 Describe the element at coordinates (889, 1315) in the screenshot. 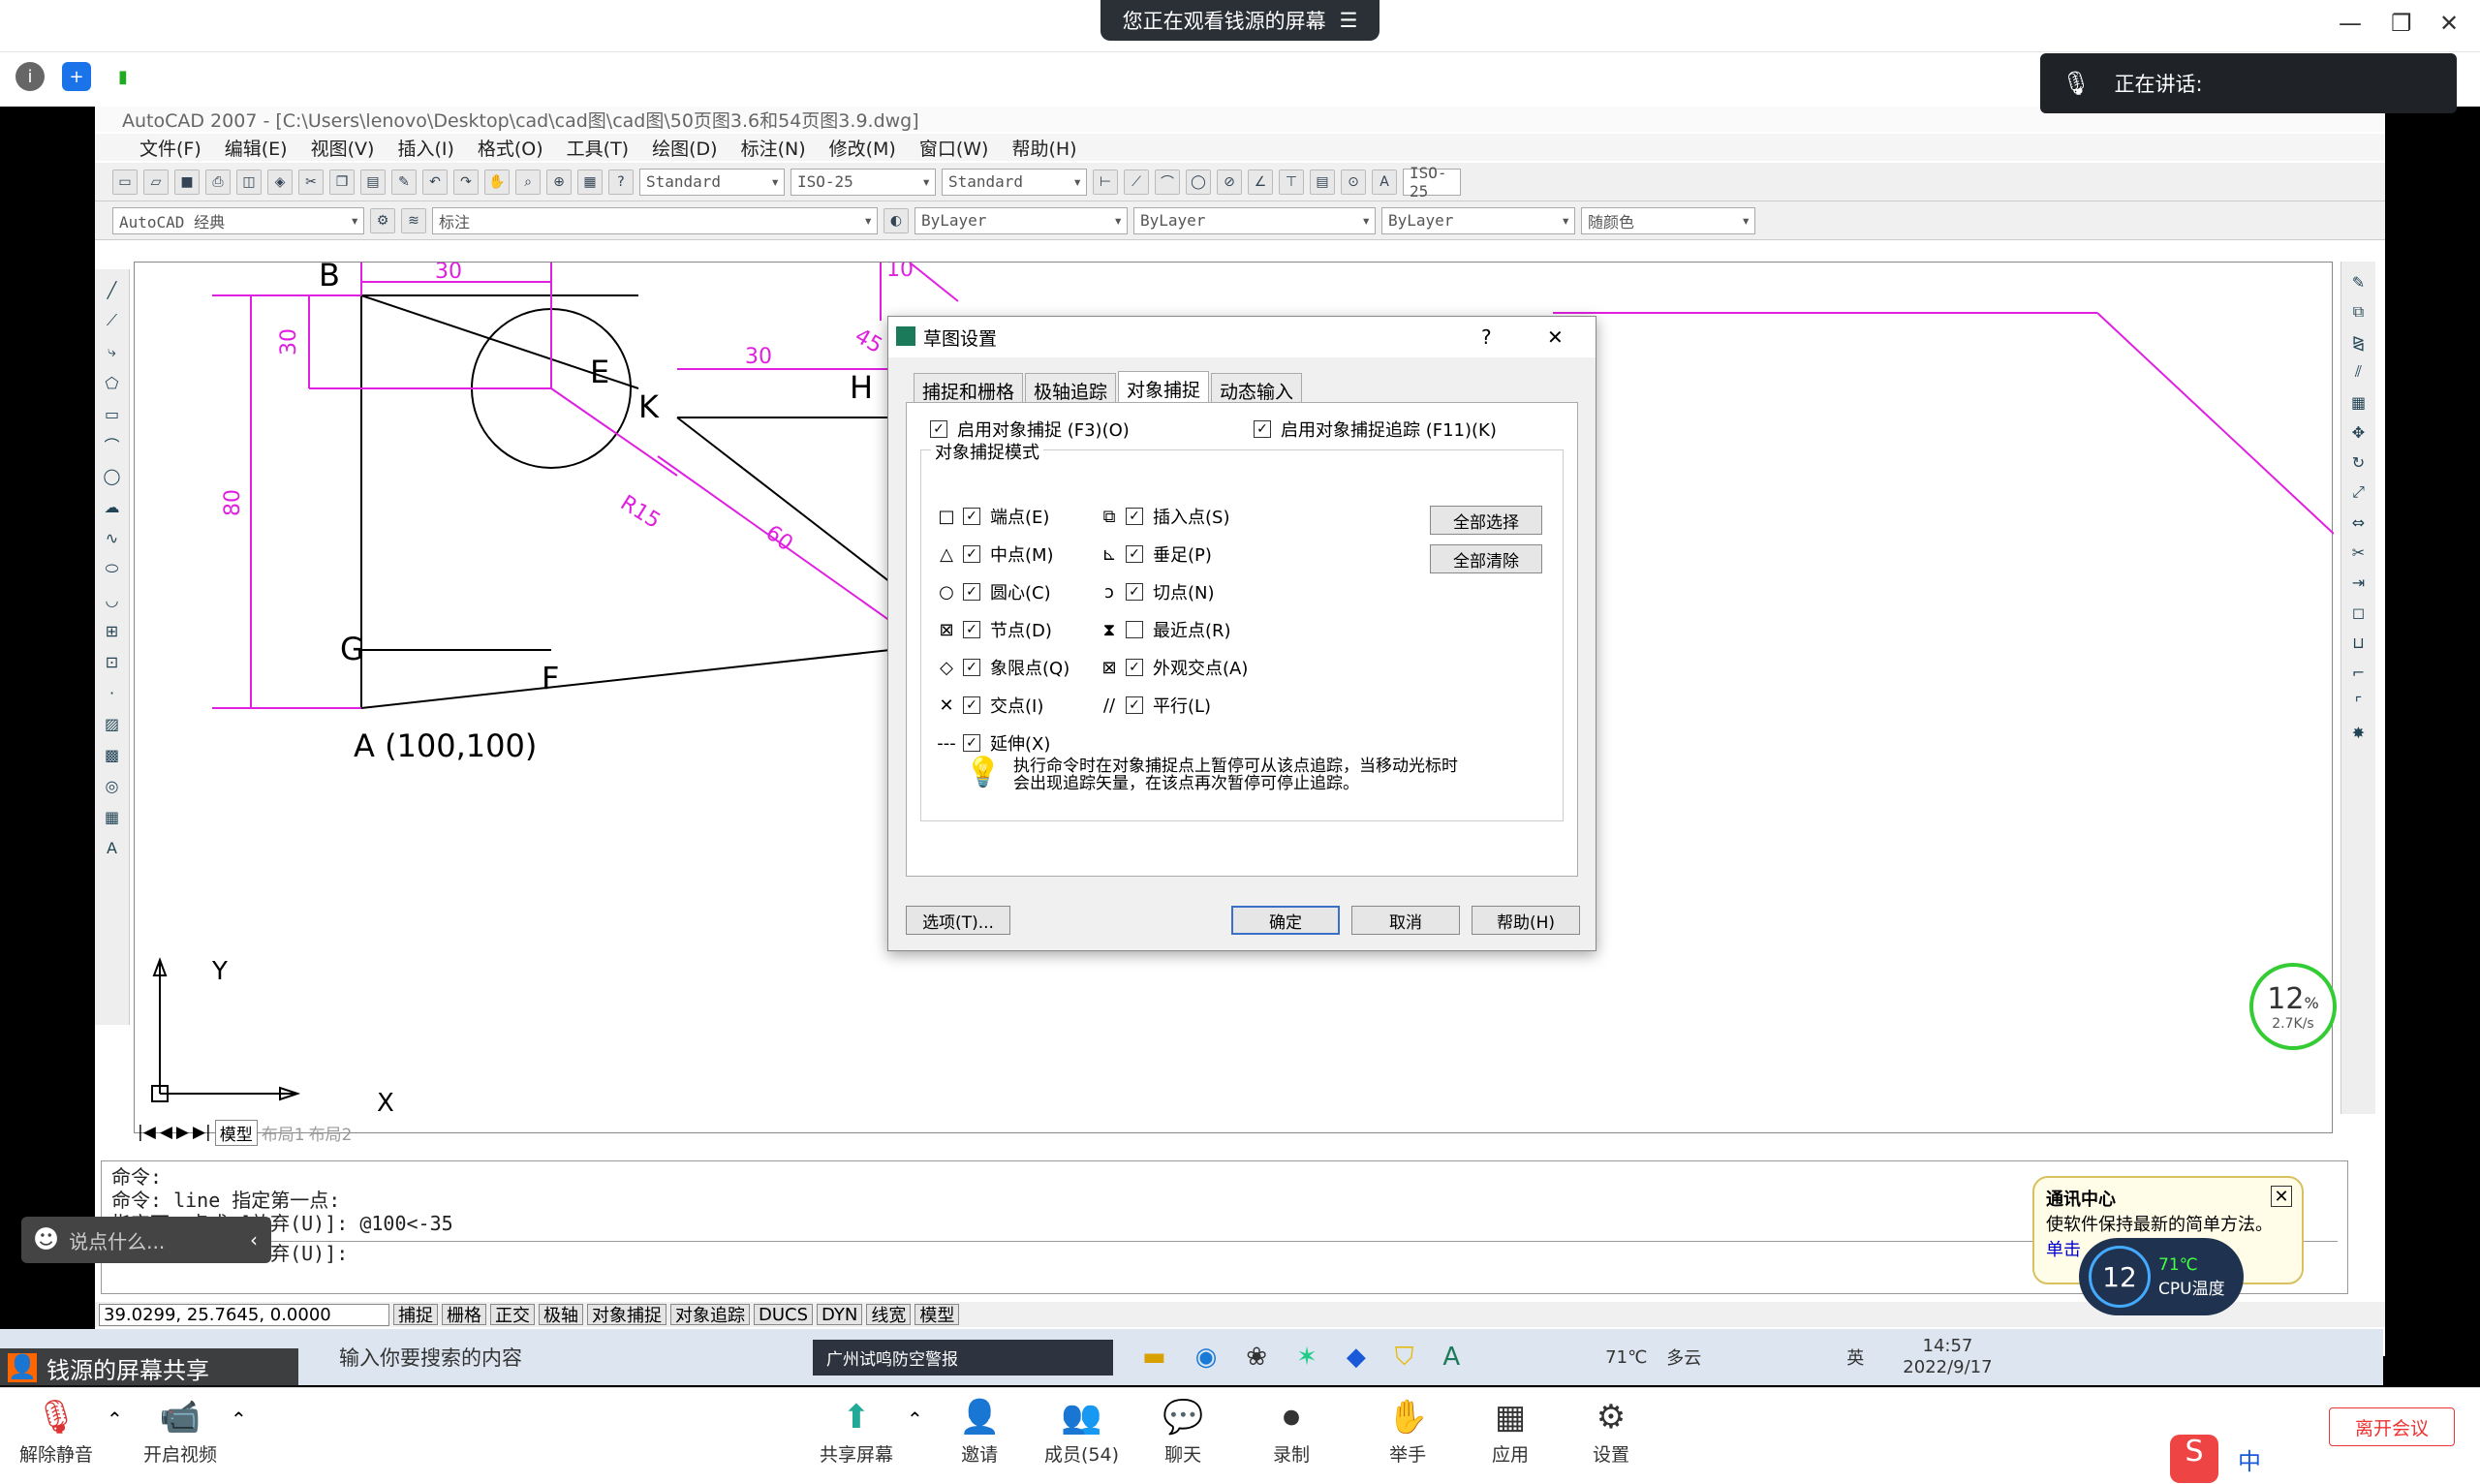

I see `lineweight-button: 线宽` at that location.